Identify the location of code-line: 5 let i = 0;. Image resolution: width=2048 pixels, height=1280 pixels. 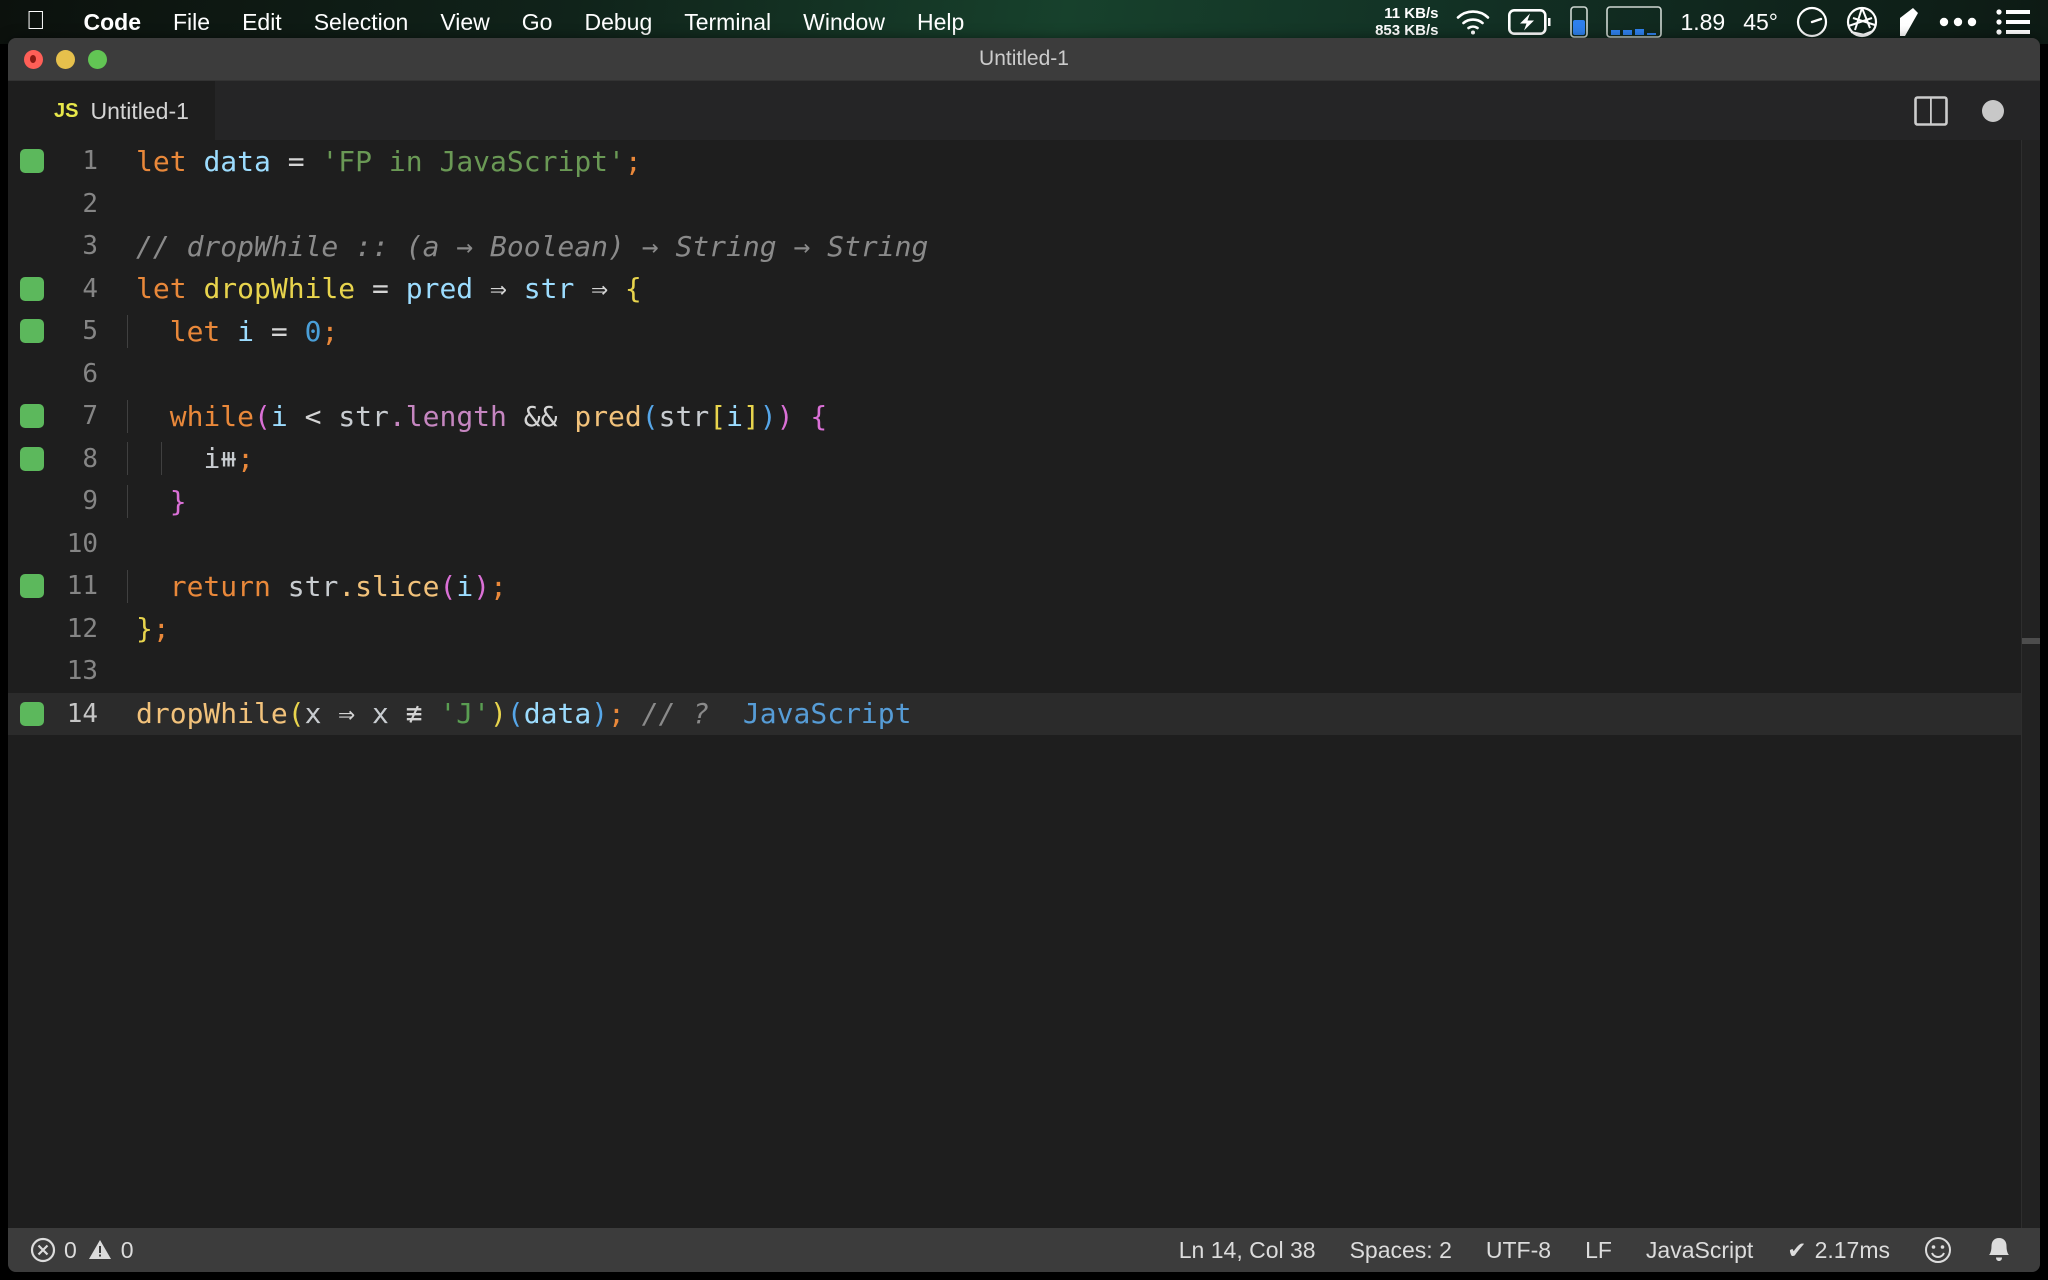
(1024, 331).